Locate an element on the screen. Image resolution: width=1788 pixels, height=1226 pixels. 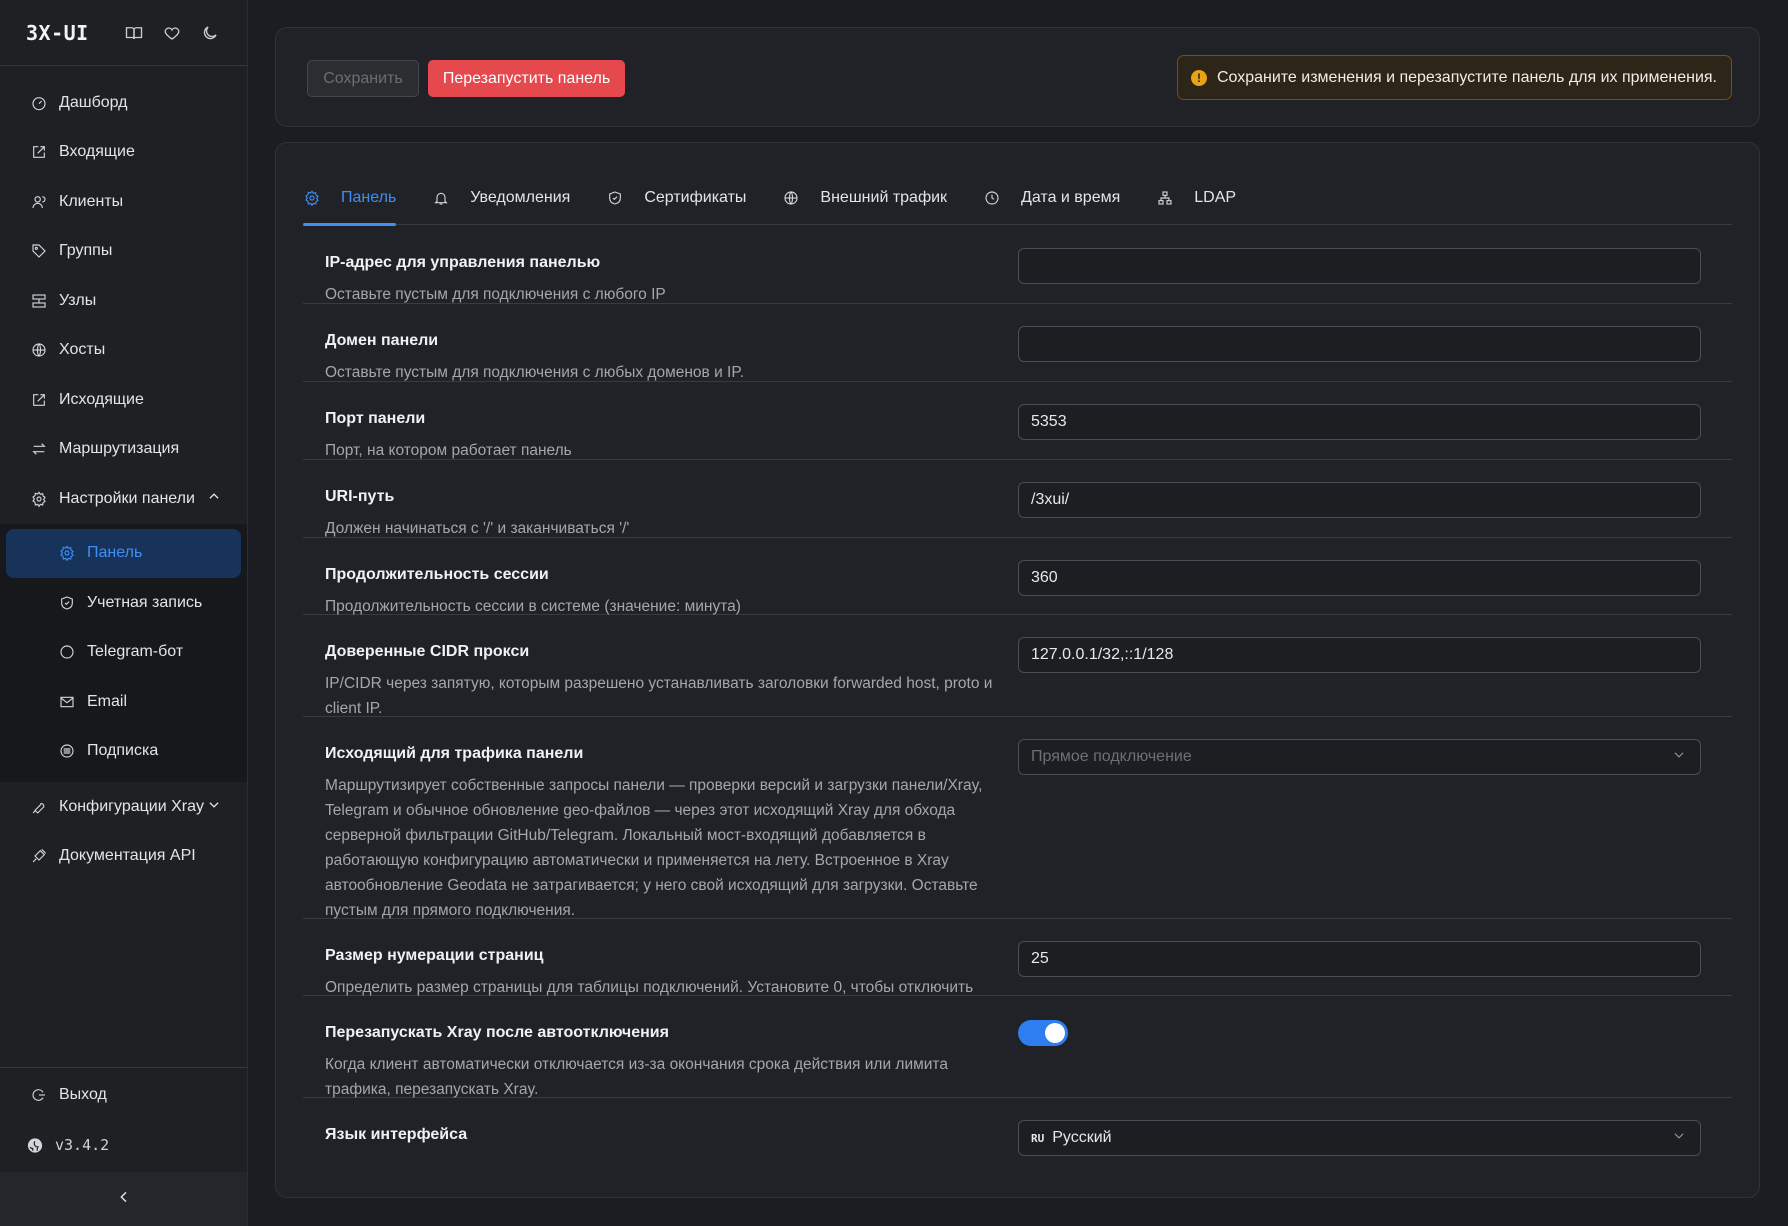
tab-ldap: LDAP is located at coordinates (1196, 198).